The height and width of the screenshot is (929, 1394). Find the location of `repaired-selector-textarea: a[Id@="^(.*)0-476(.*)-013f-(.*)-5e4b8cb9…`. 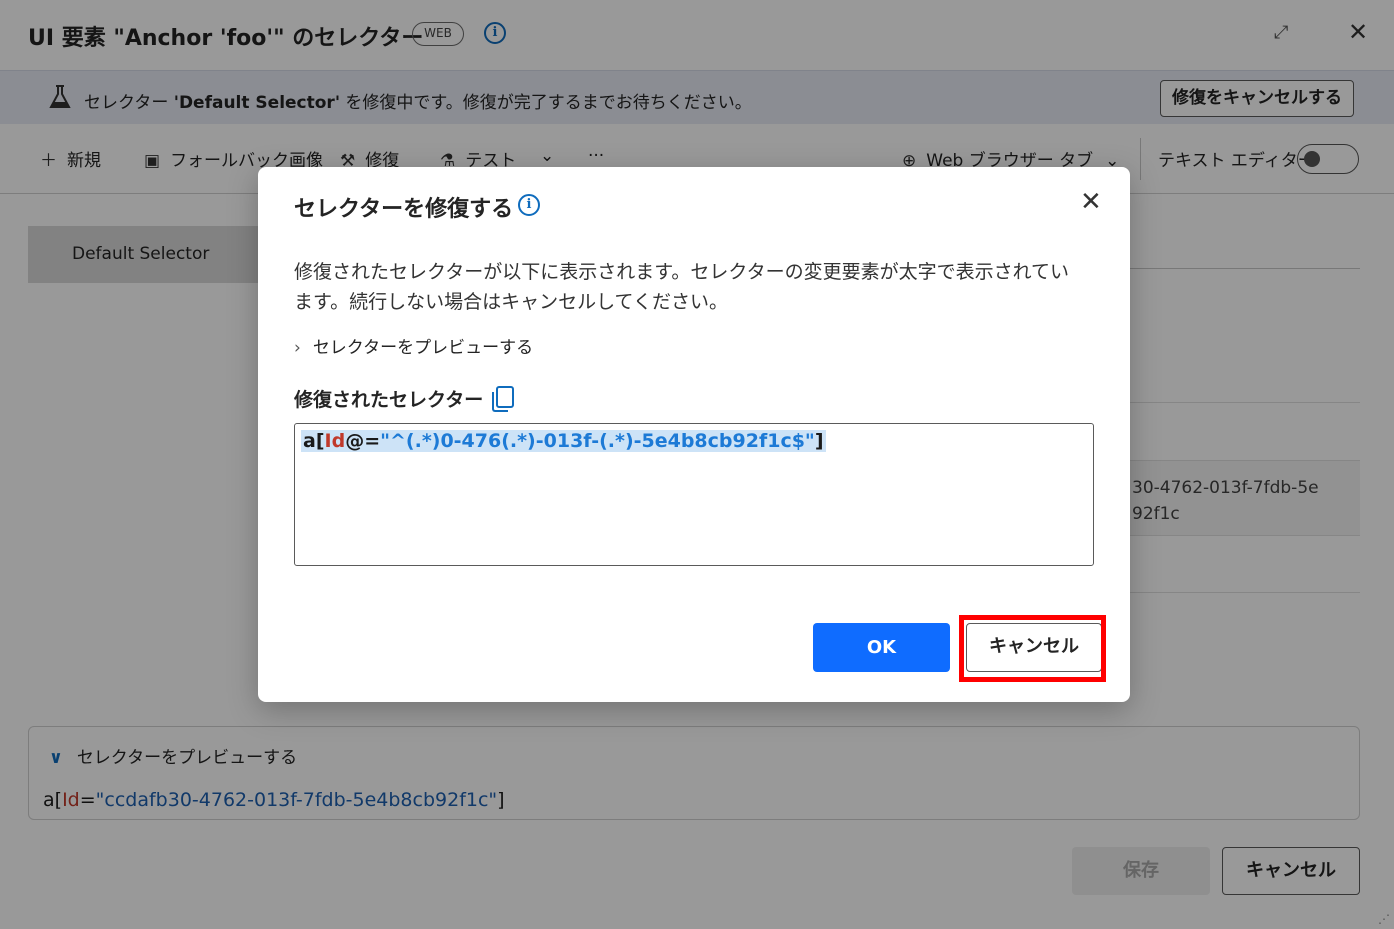

repaired-selector-textarea: a[Id@="^(.*)0-476(.*)-013f-(.*)-5e4b8cb9… is located at coordinates (694, 494).